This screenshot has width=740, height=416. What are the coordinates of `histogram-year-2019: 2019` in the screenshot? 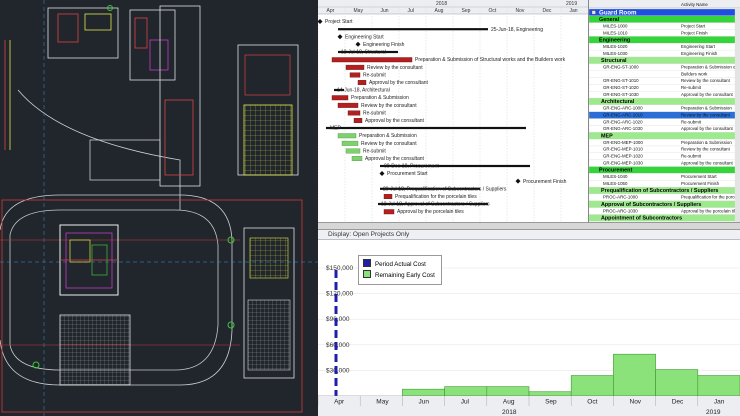 It's located at (713, 412).